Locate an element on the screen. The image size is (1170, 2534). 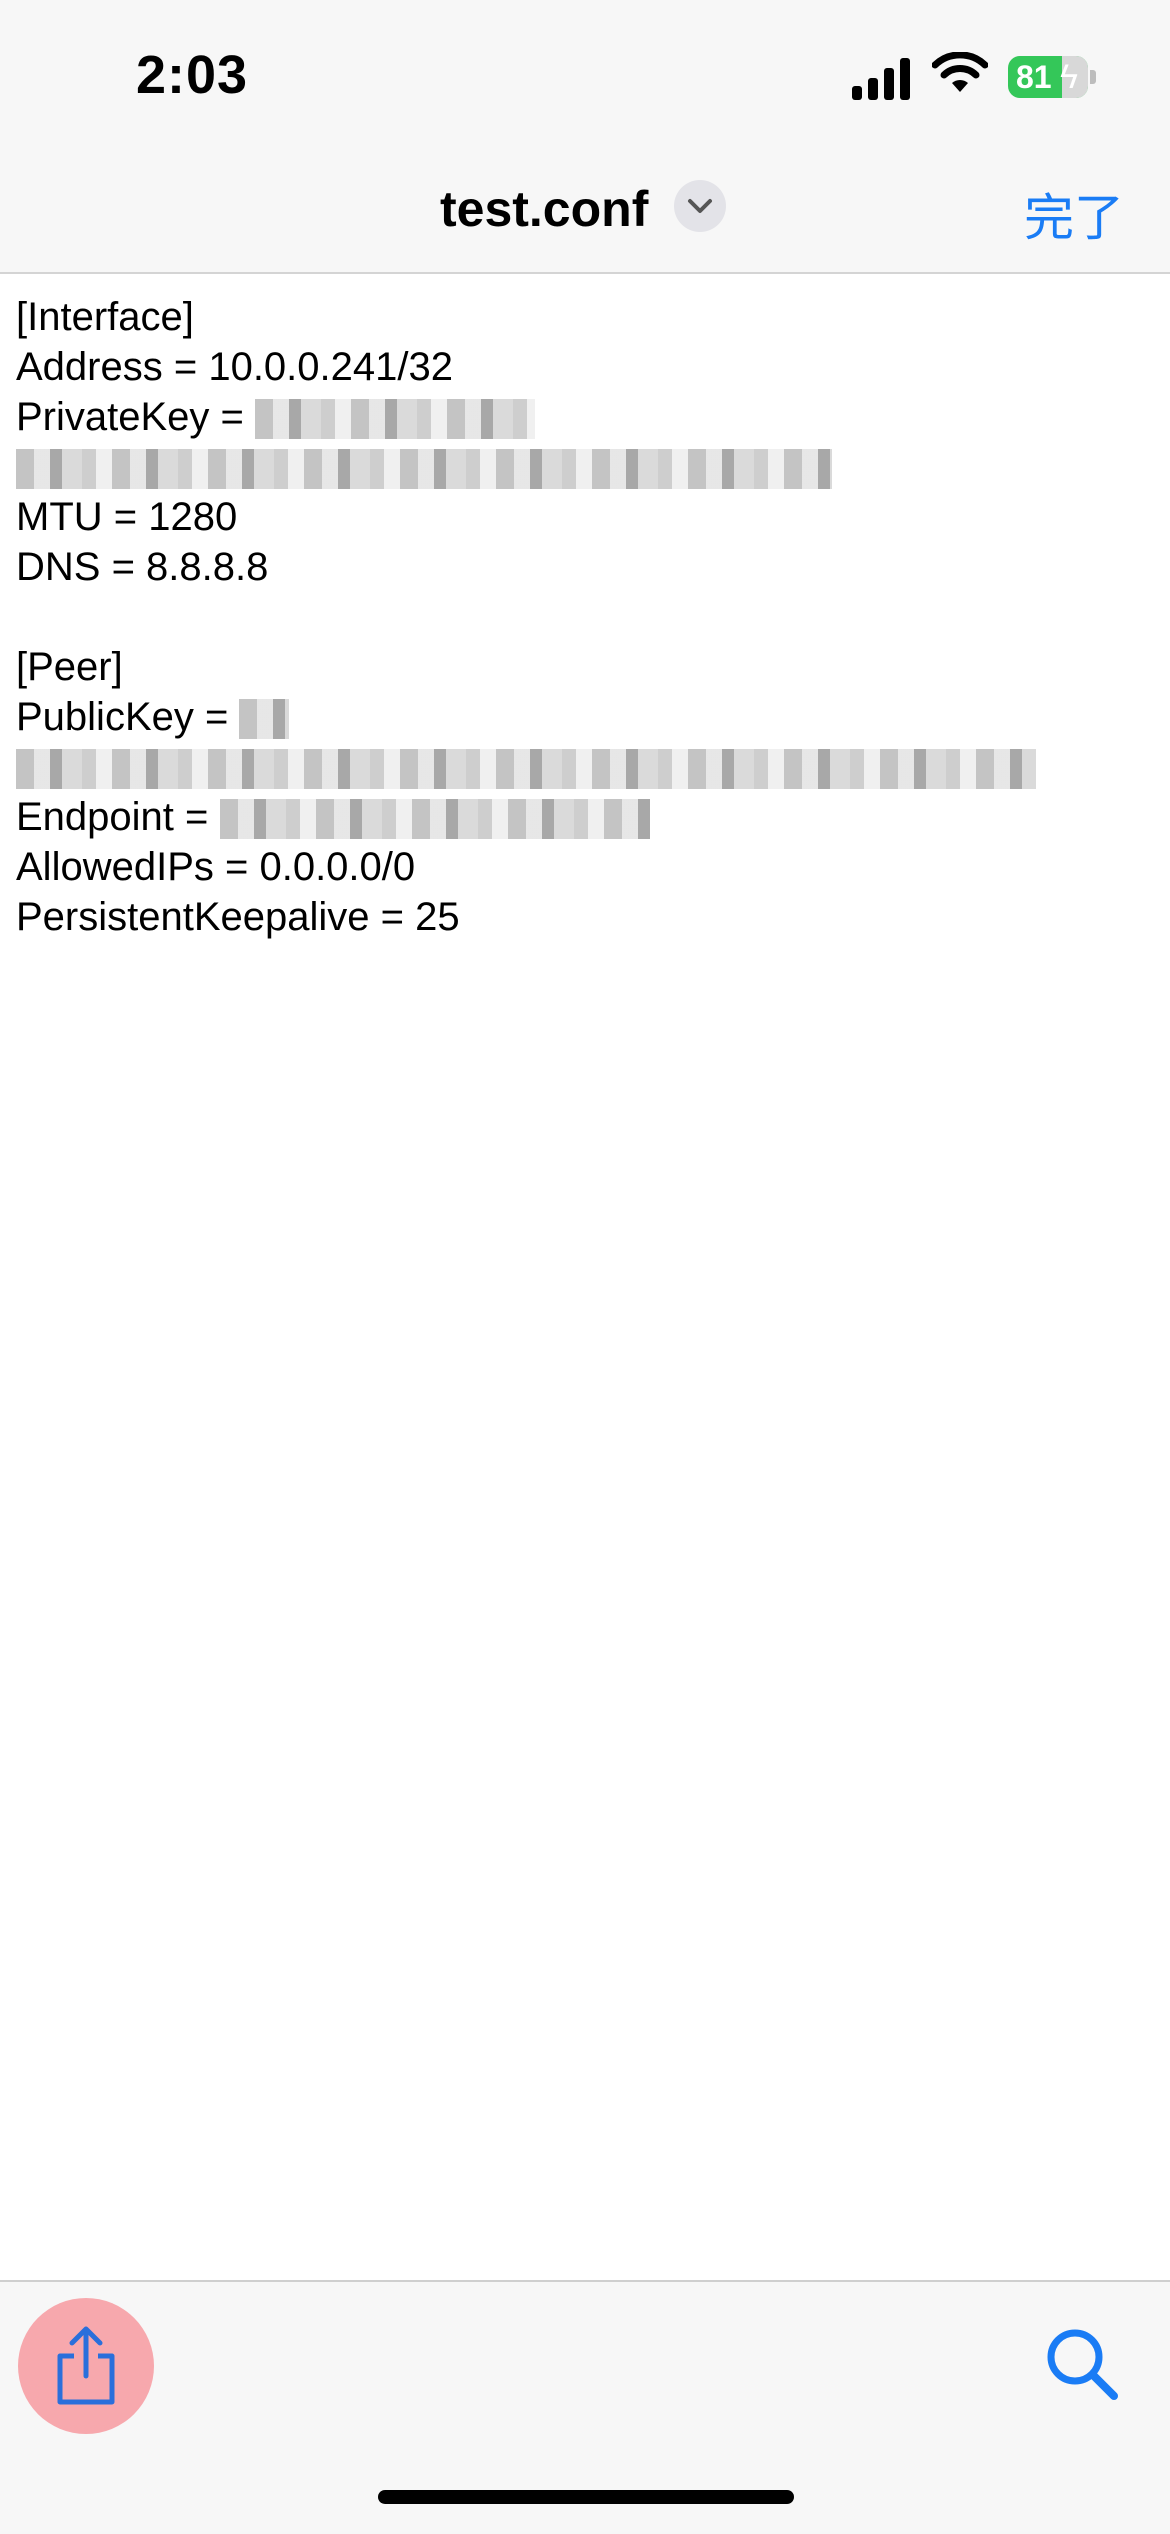
private-key-continuation is located at coordinates (586, 467).